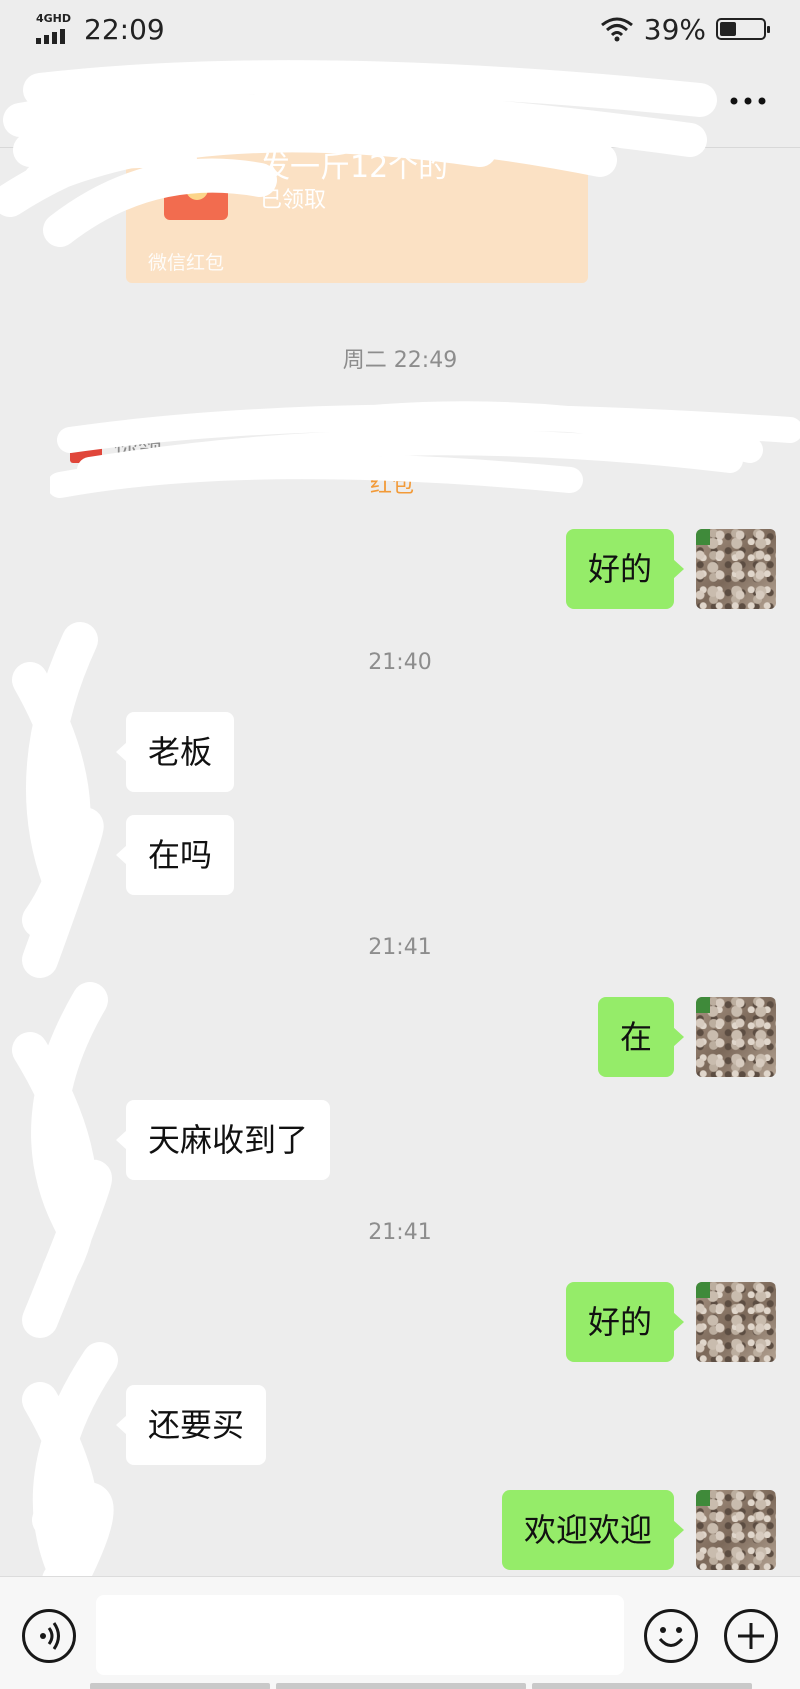 This screenshot has width=800, height=1689. Describe the element at coordinates (293, 200) in the screenshot. I see `red-packet-status: 已领取` at that location.